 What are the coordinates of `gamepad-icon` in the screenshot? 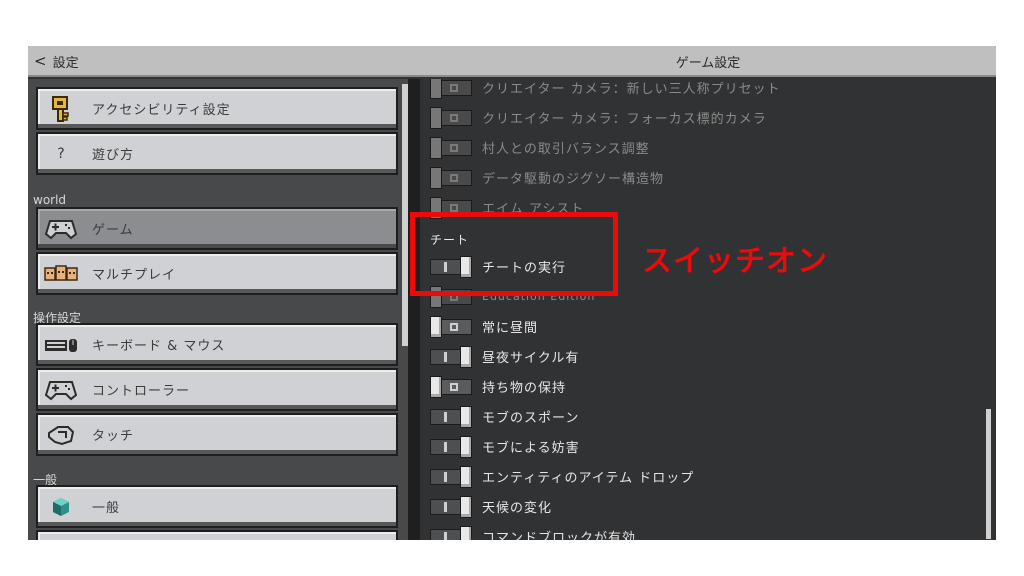 It's located at (61, 229).